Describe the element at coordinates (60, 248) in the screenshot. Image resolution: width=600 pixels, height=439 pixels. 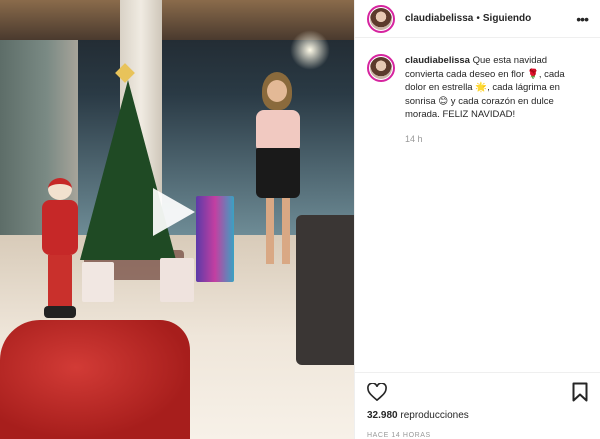
I see `santa-figure` at that location.